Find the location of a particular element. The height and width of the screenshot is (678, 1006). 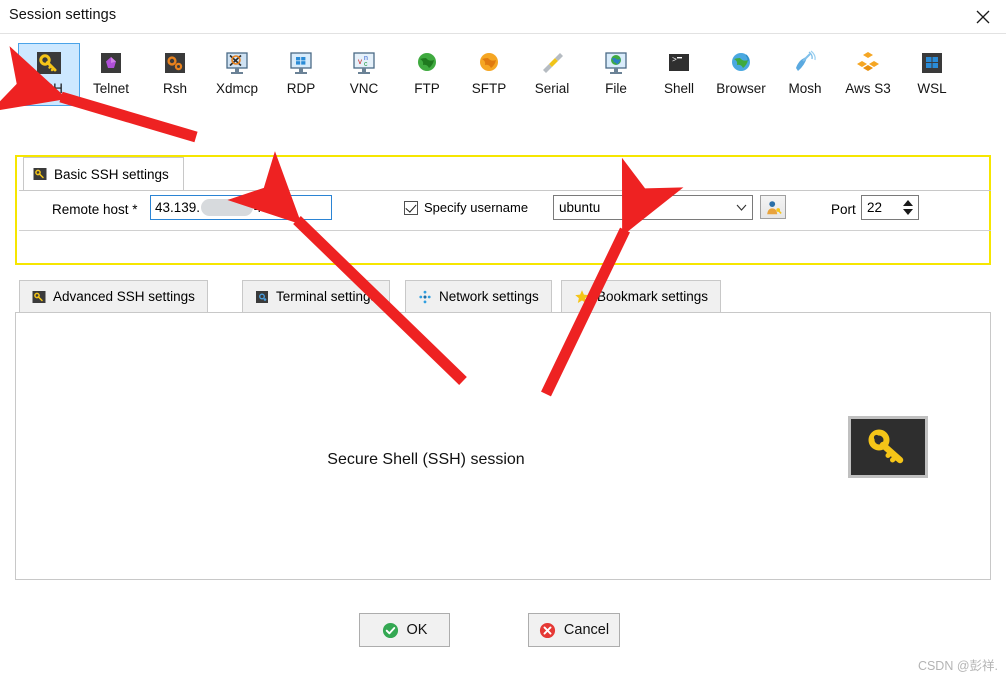

cancel-button: Cancel is located at coordinates (574, 630).